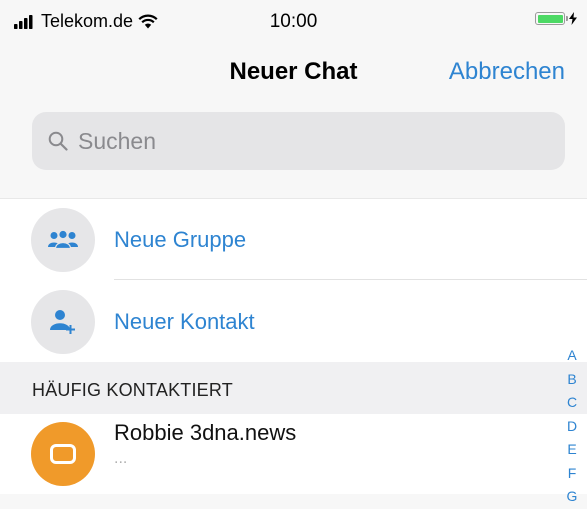  Describe the element at coordinates (572, 474) in the screenshot. I see `index-letter-f: F` at that location.